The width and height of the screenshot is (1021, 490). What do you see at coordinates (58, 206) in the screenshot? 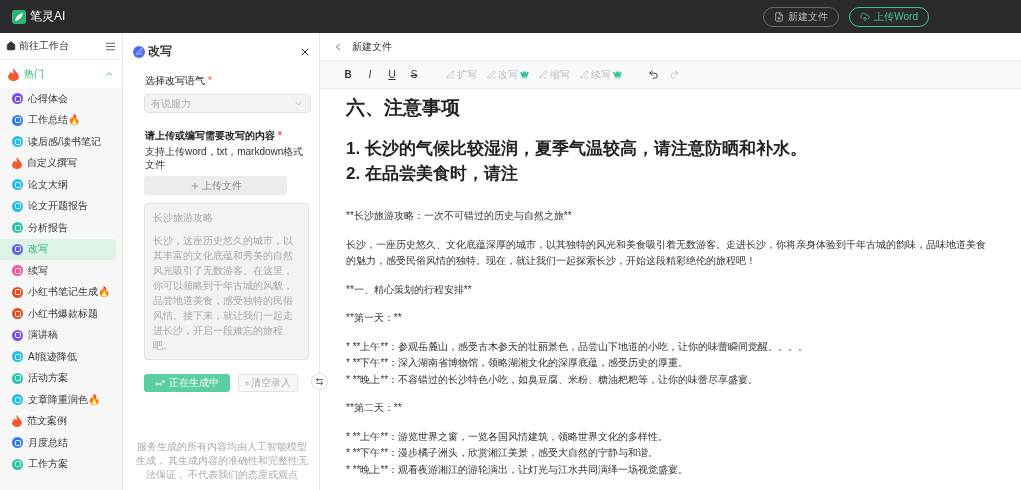
I see `sidebar-item: 论文开题报告` at bounding box center [58, 206].